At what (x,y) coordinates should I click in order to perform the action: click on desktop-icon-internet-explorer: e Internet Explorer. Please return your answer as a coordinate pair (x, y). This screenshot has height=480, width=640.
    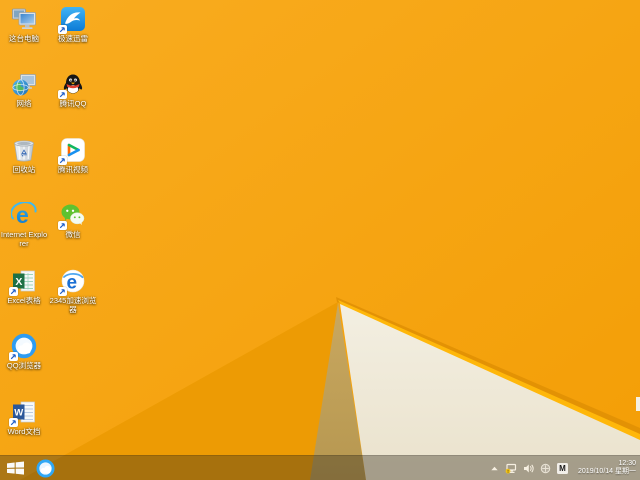
    Looking at the image, I should click on (24, 233).